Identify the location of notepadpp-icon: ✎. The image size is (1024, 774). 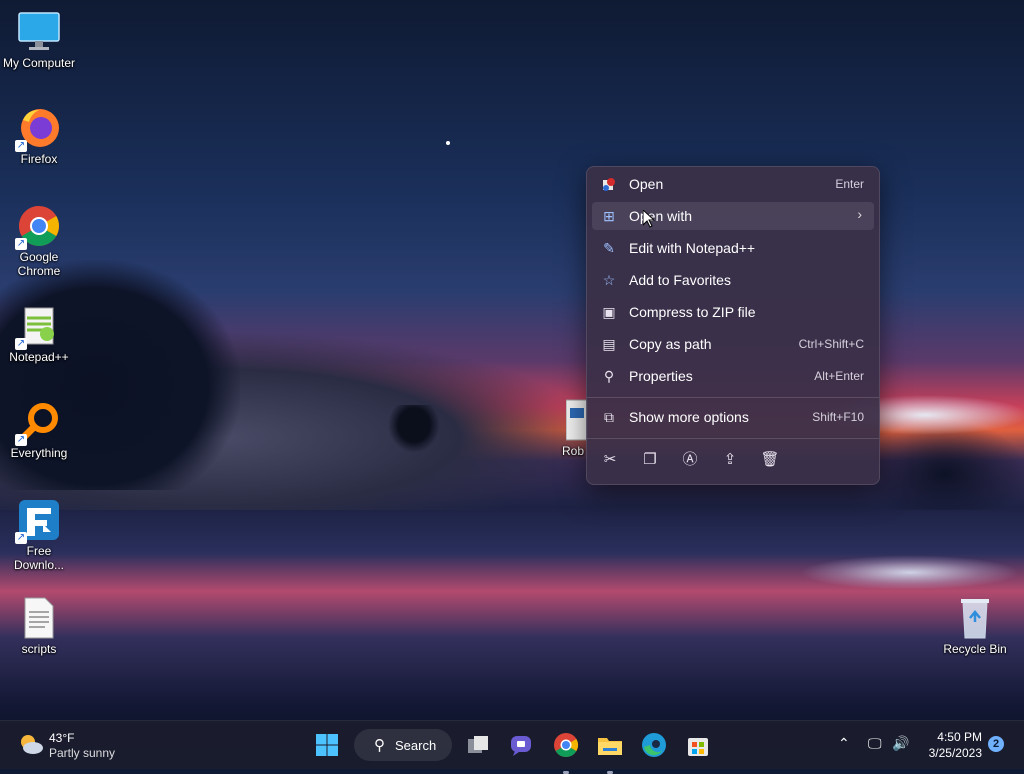
(609, 248).